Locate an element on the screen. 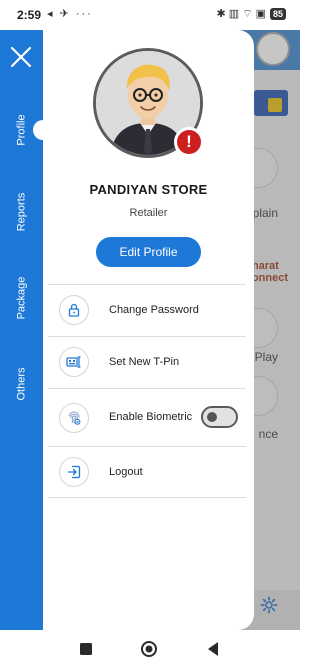  tab-label: Package is located at coordinates (21, 298).